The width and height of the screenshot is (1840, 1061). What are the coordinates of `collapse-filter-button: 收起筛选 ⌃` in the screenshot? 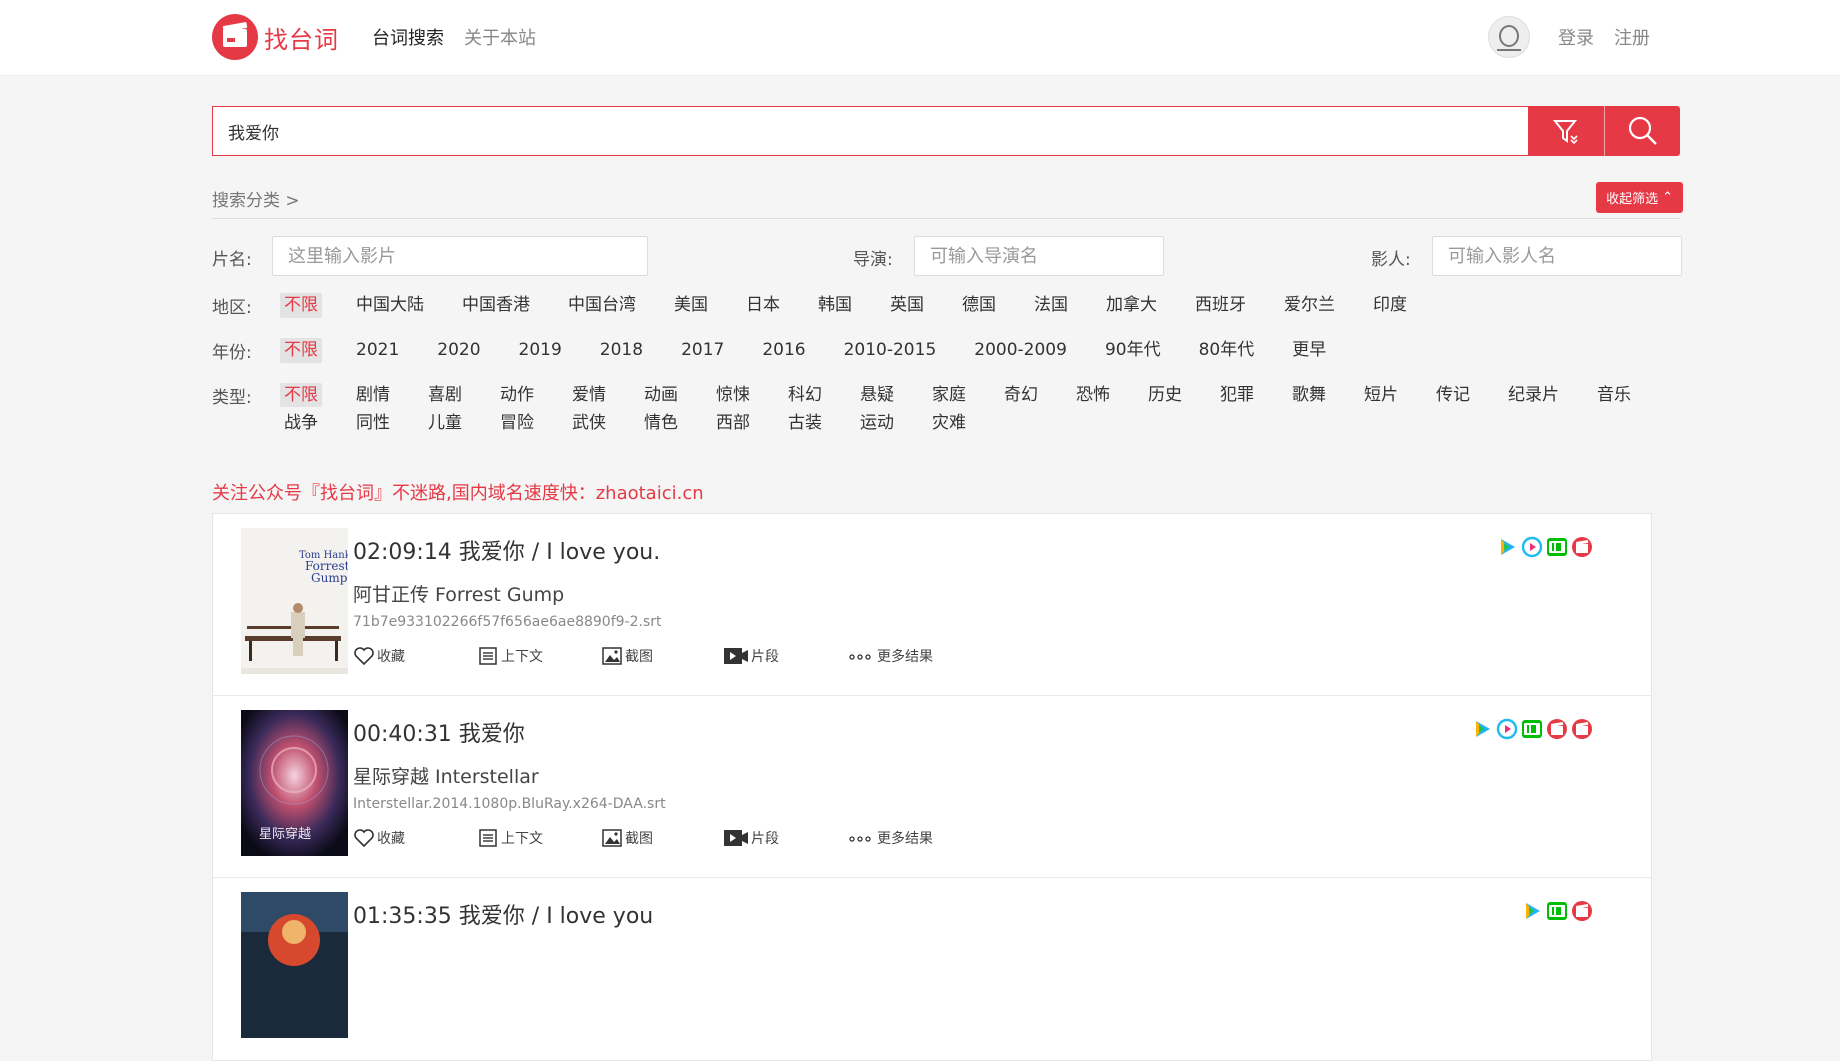 It's located at (1639, 197).